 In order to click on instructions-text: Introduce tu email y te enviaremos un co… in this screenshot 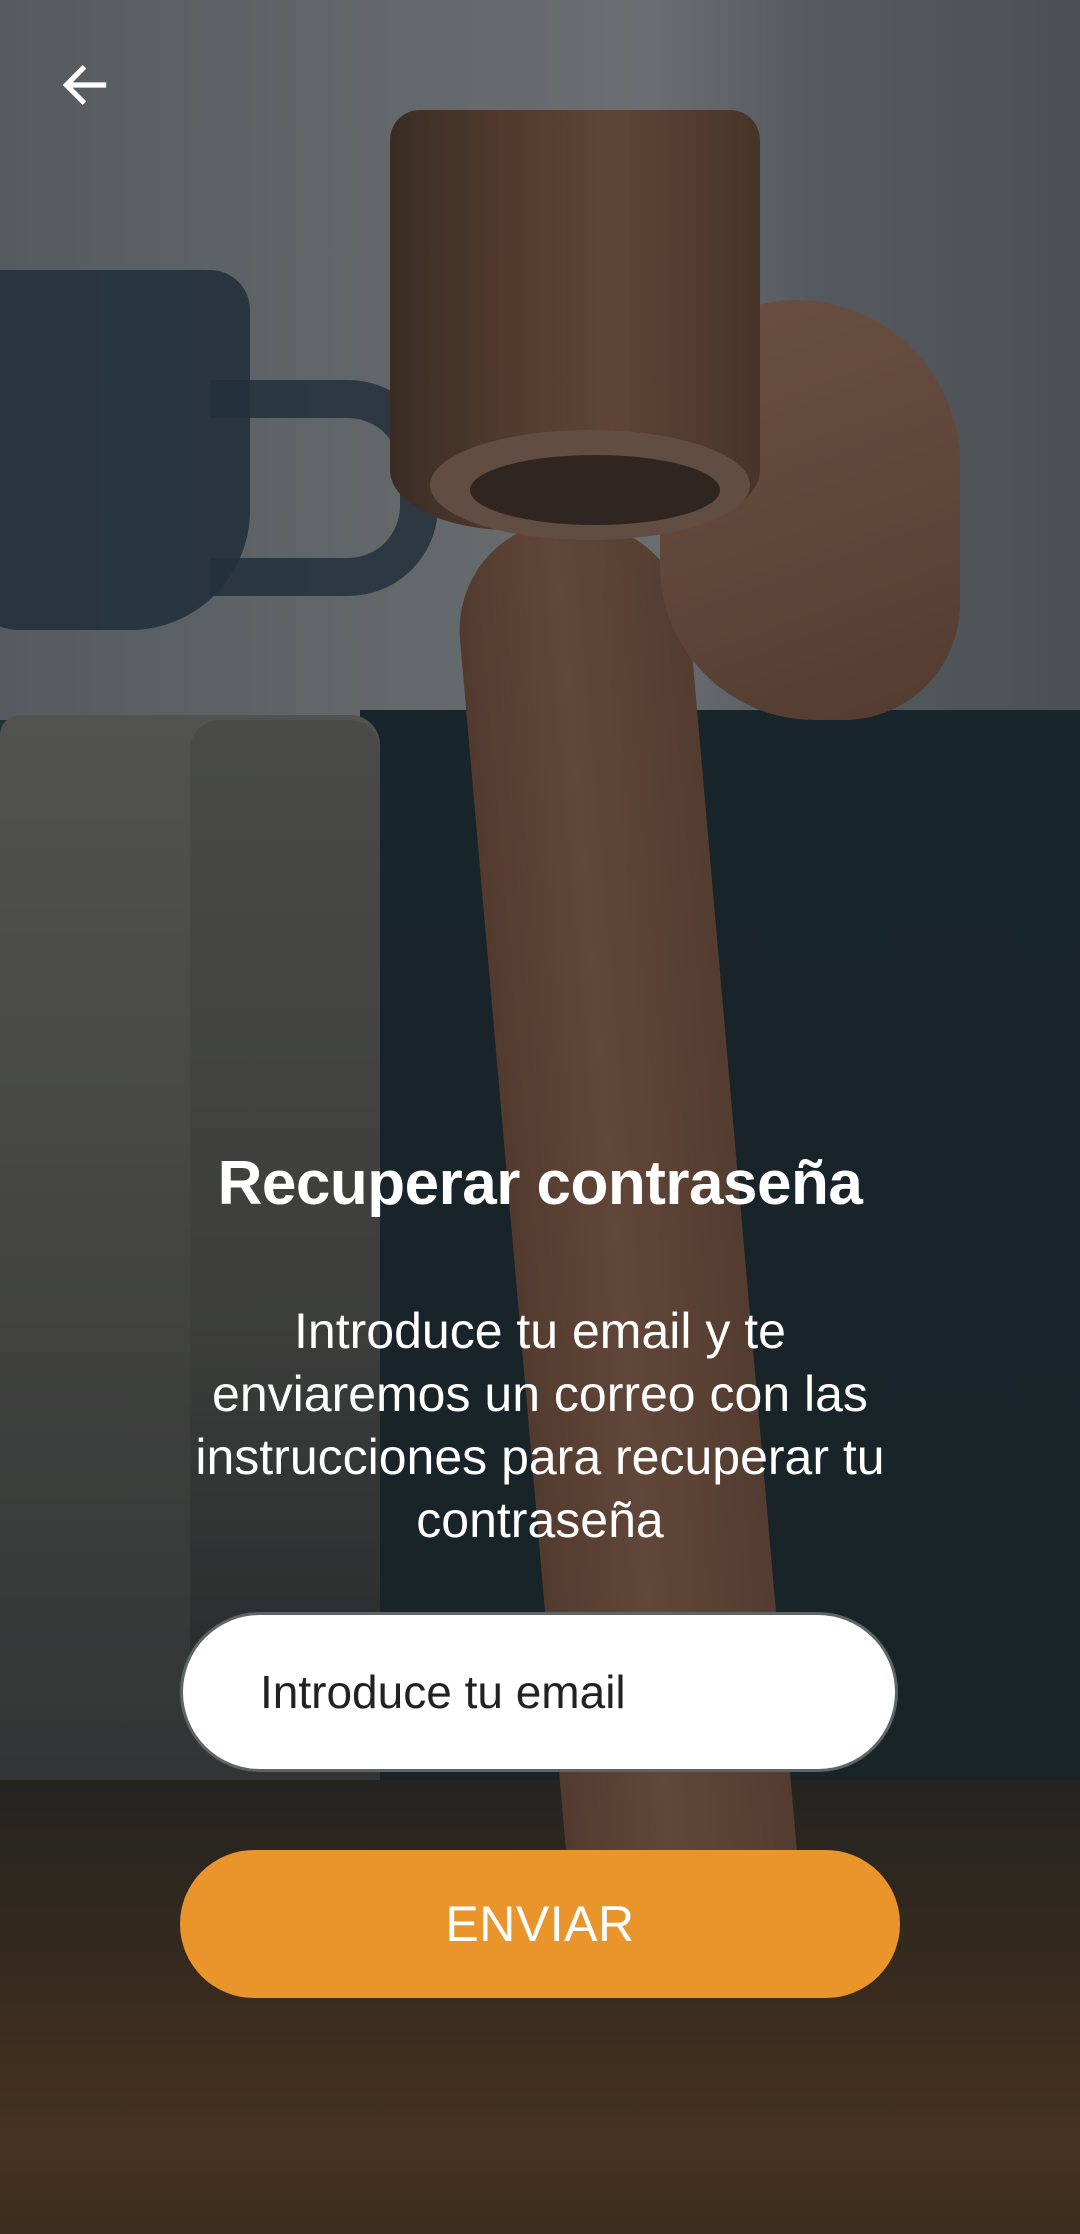, I will do `click(540, 1425)`.